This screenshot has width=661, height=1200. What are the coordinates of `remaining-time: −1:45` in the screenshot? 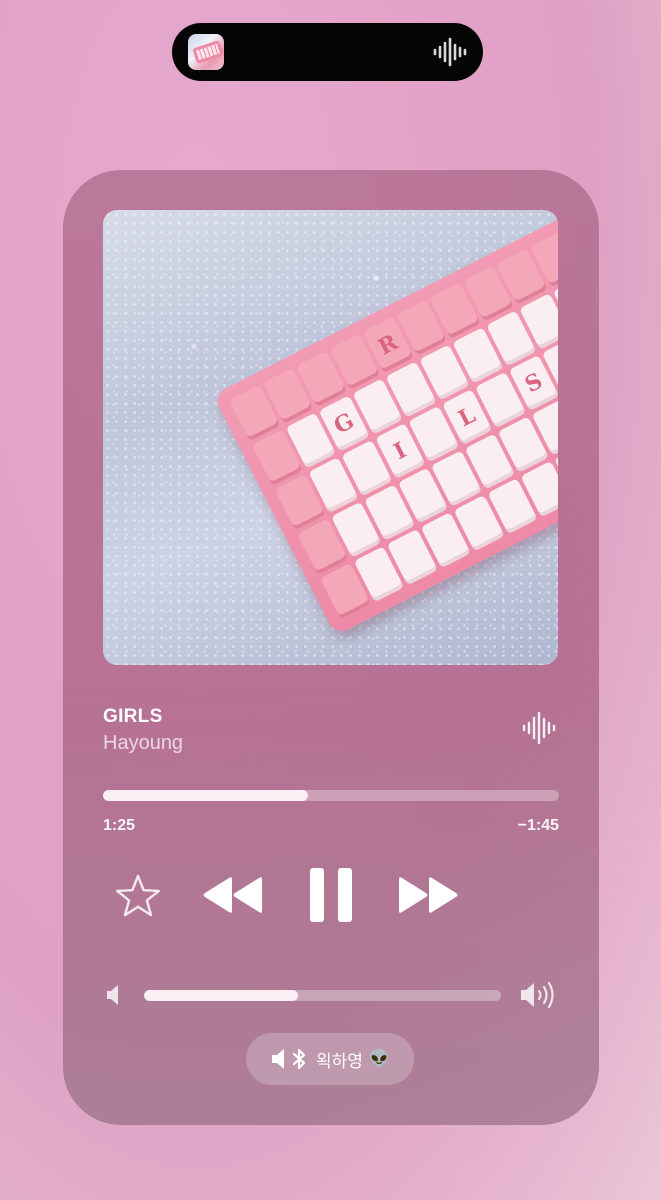 It's located at (538, 825).